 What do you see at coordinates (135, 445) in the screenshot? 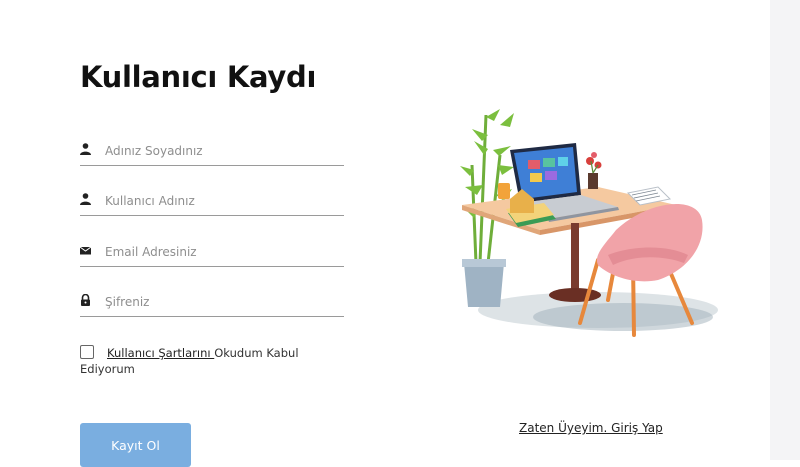
I see `register-button: Kayıt Ol` at bounding box center [135, 445].